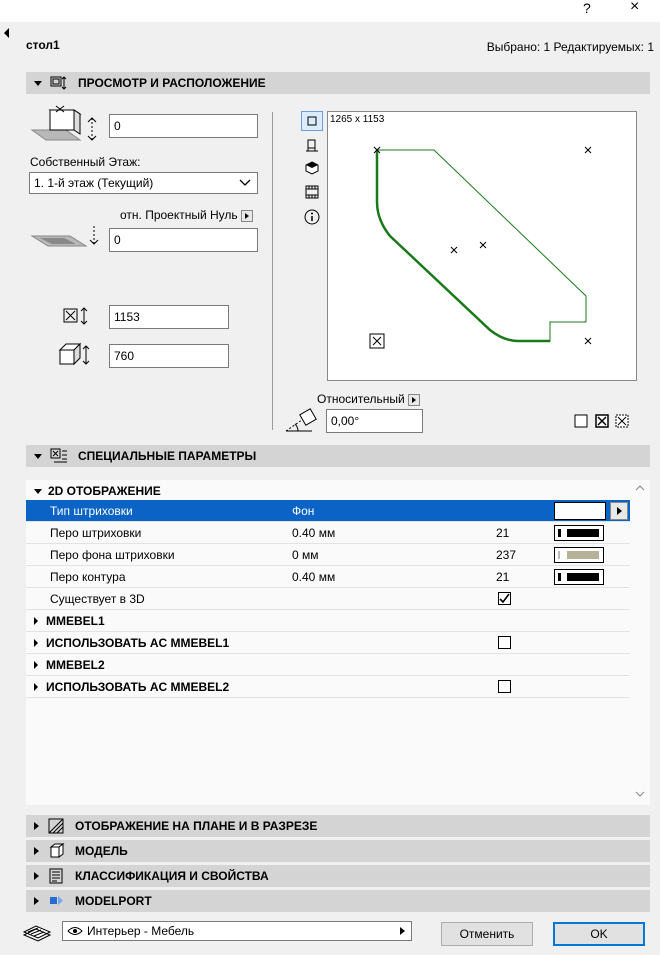 This screenshot has width=660, height=955. I want to click on help-button: ?, so click(587, 8).